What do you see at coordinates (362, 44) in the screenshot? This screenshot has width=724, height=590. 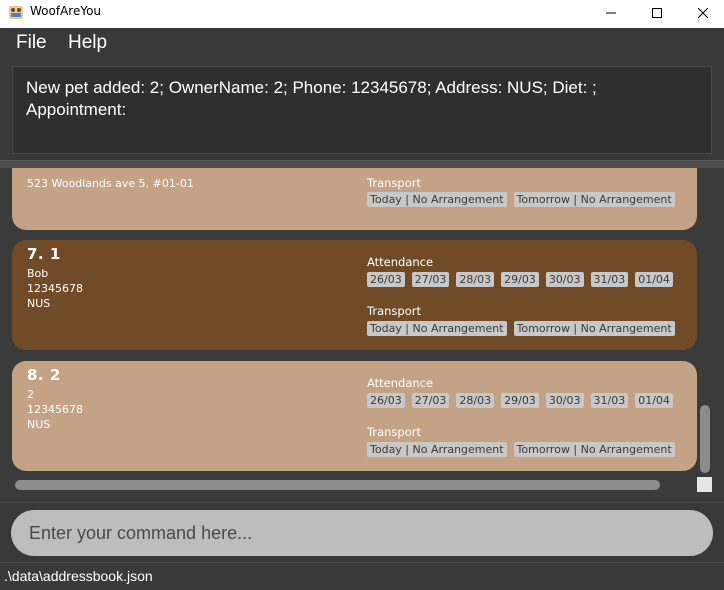 I see `menu-bar: File Help` at bounding box center [362, 44].